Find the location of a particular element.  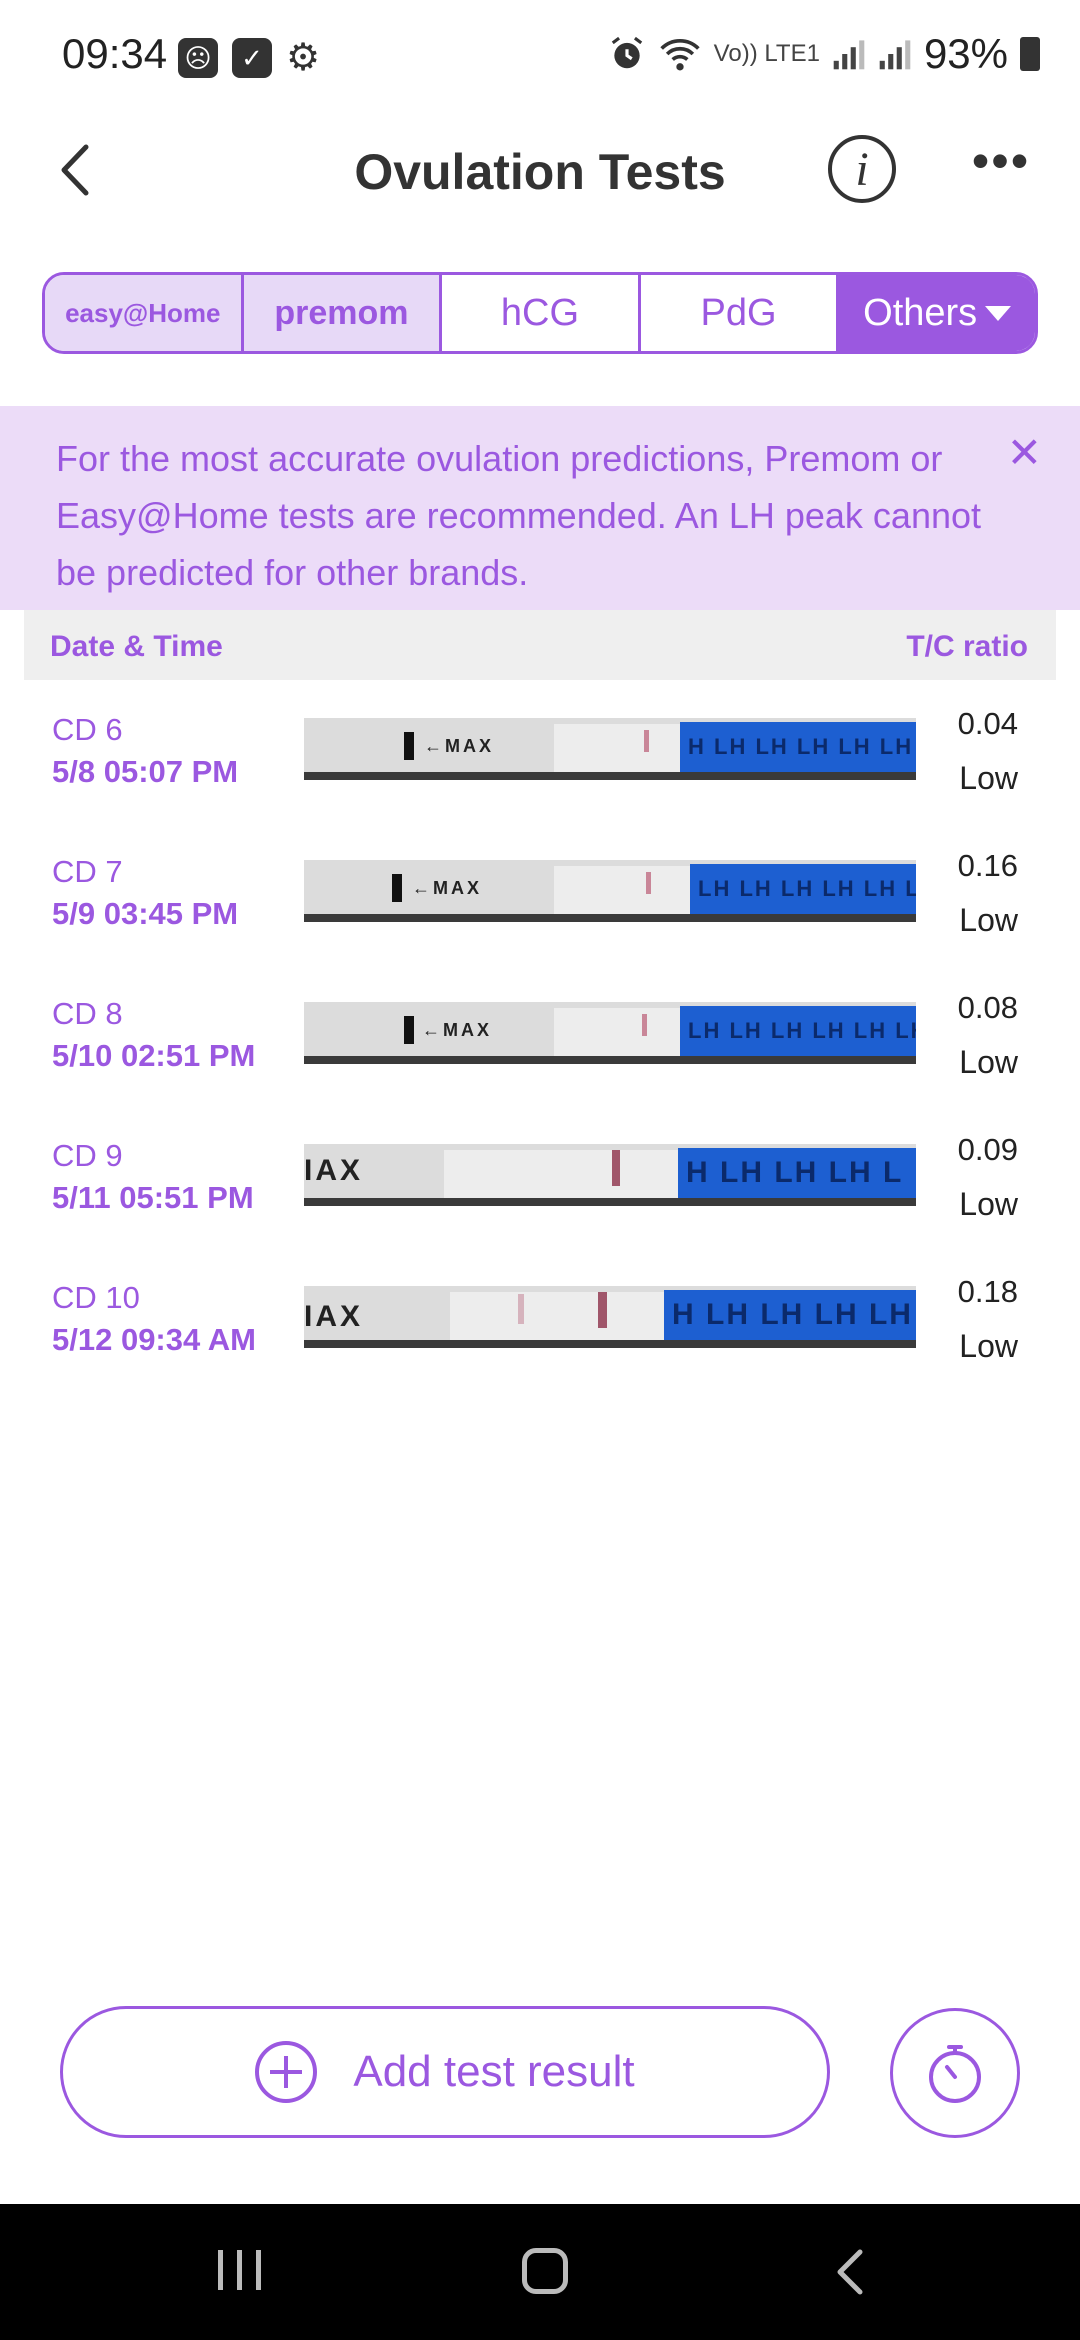

tab-pdg: PdG is located at coordinates (740, 313).